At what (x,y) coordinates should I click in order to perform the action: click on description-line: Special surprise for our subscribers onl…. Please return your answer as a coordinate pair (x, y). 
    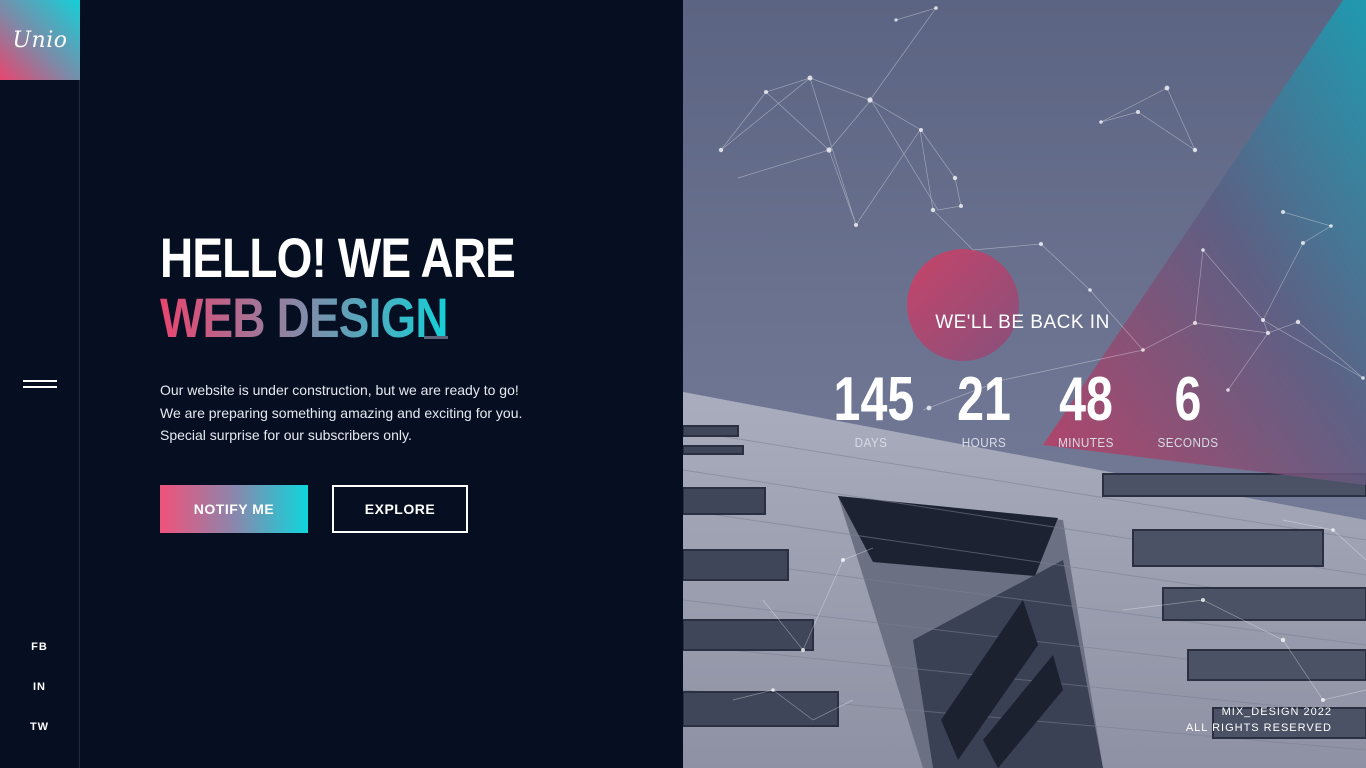
    Looking at the image, I should click on (286, 435).